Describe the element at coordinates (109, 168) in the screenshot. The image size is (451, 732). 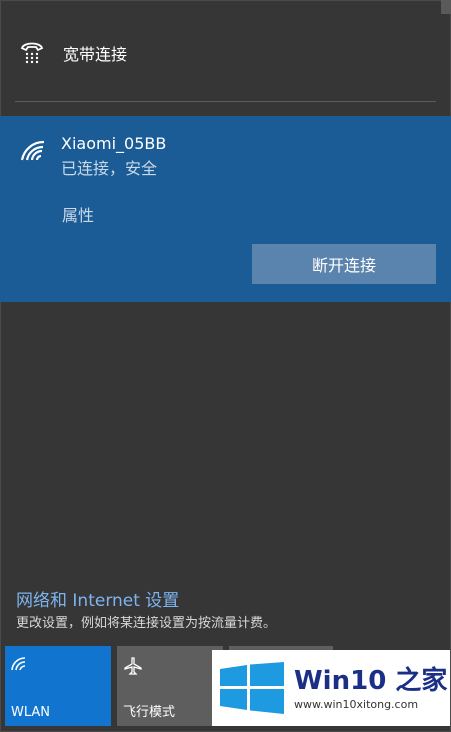
I see `wifi-status: 已连接，安全` at that location.